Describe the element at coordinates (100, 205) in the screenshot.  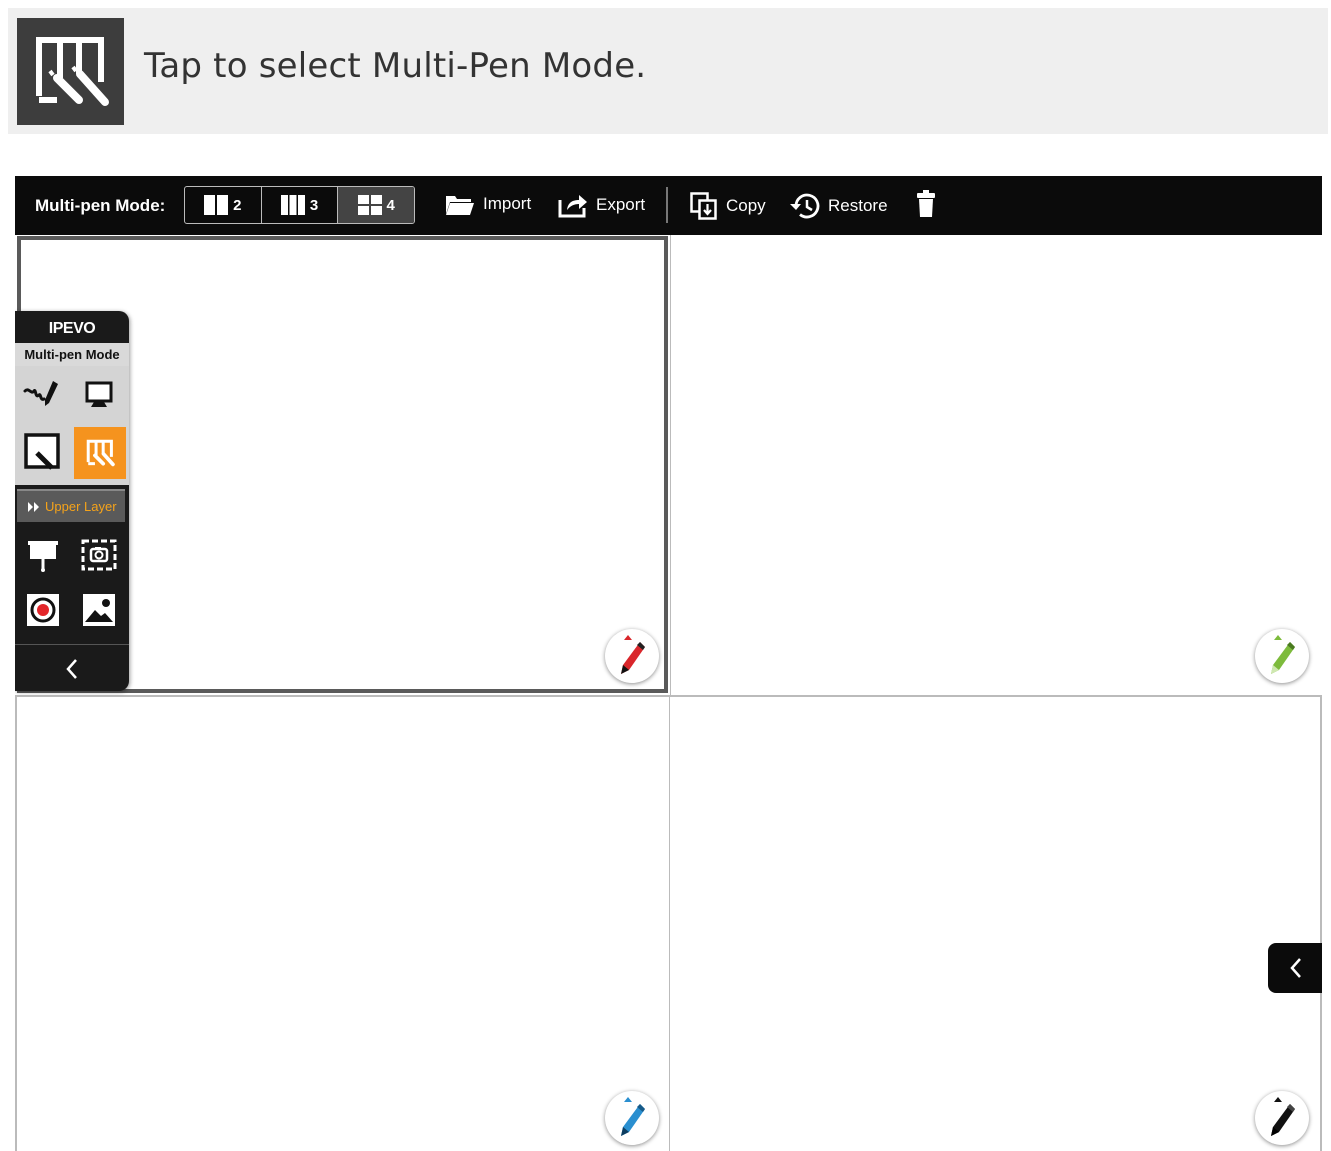
I see `mode-label: Multi-pen Mode:` at that location.